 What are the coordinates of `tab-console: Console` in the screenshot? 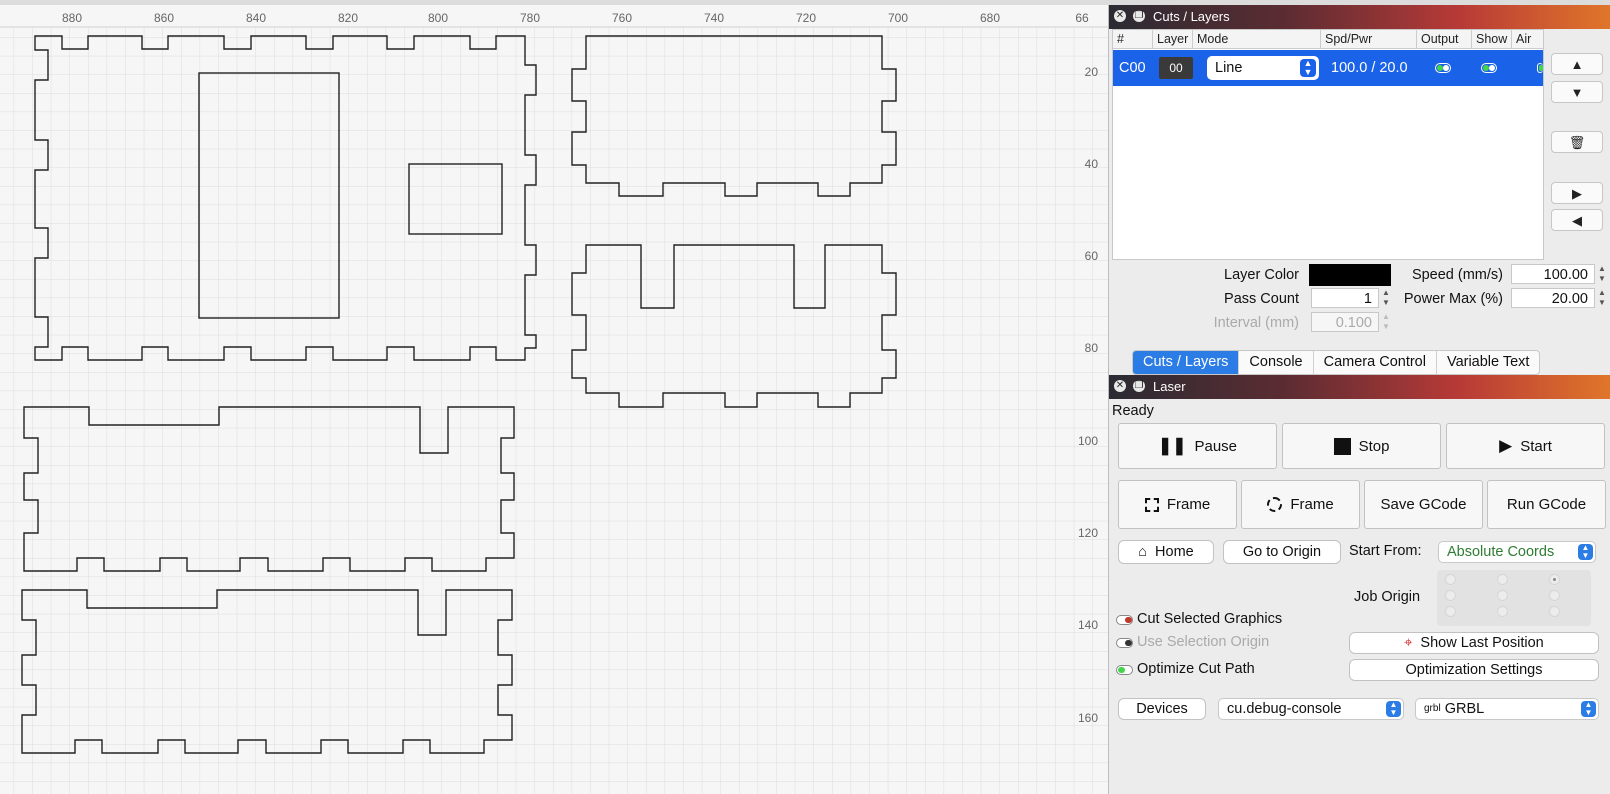 It's located at (1276, 362).